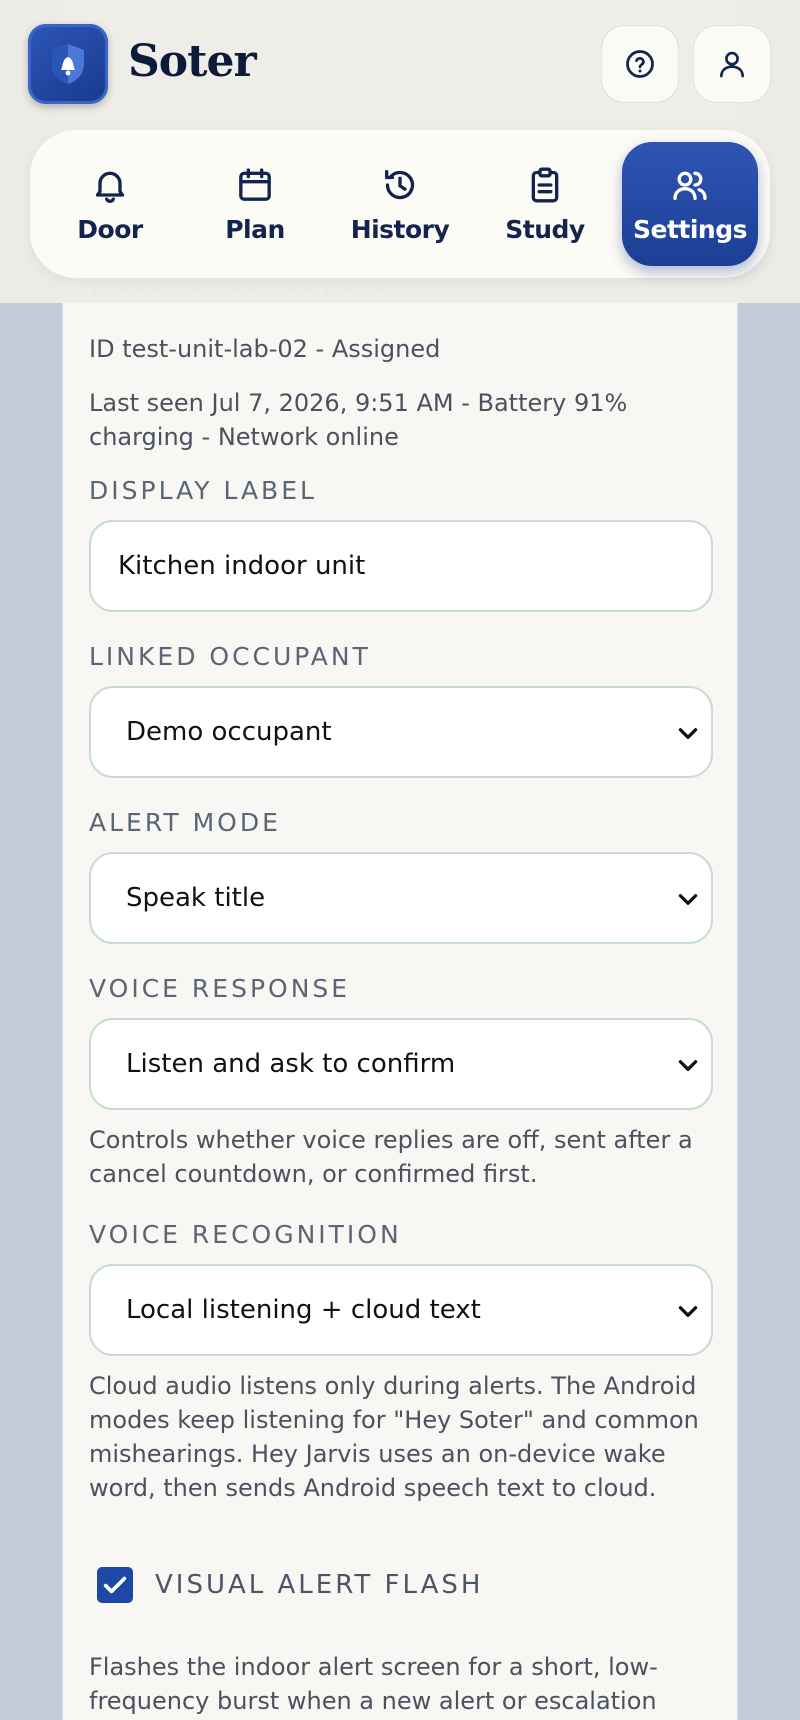 The image size is (800, 1720). What do you see at coordinates (401, 898) in the screenshot?
I see `alert-mode-select: Speak title` at bounding box center [401, 898].